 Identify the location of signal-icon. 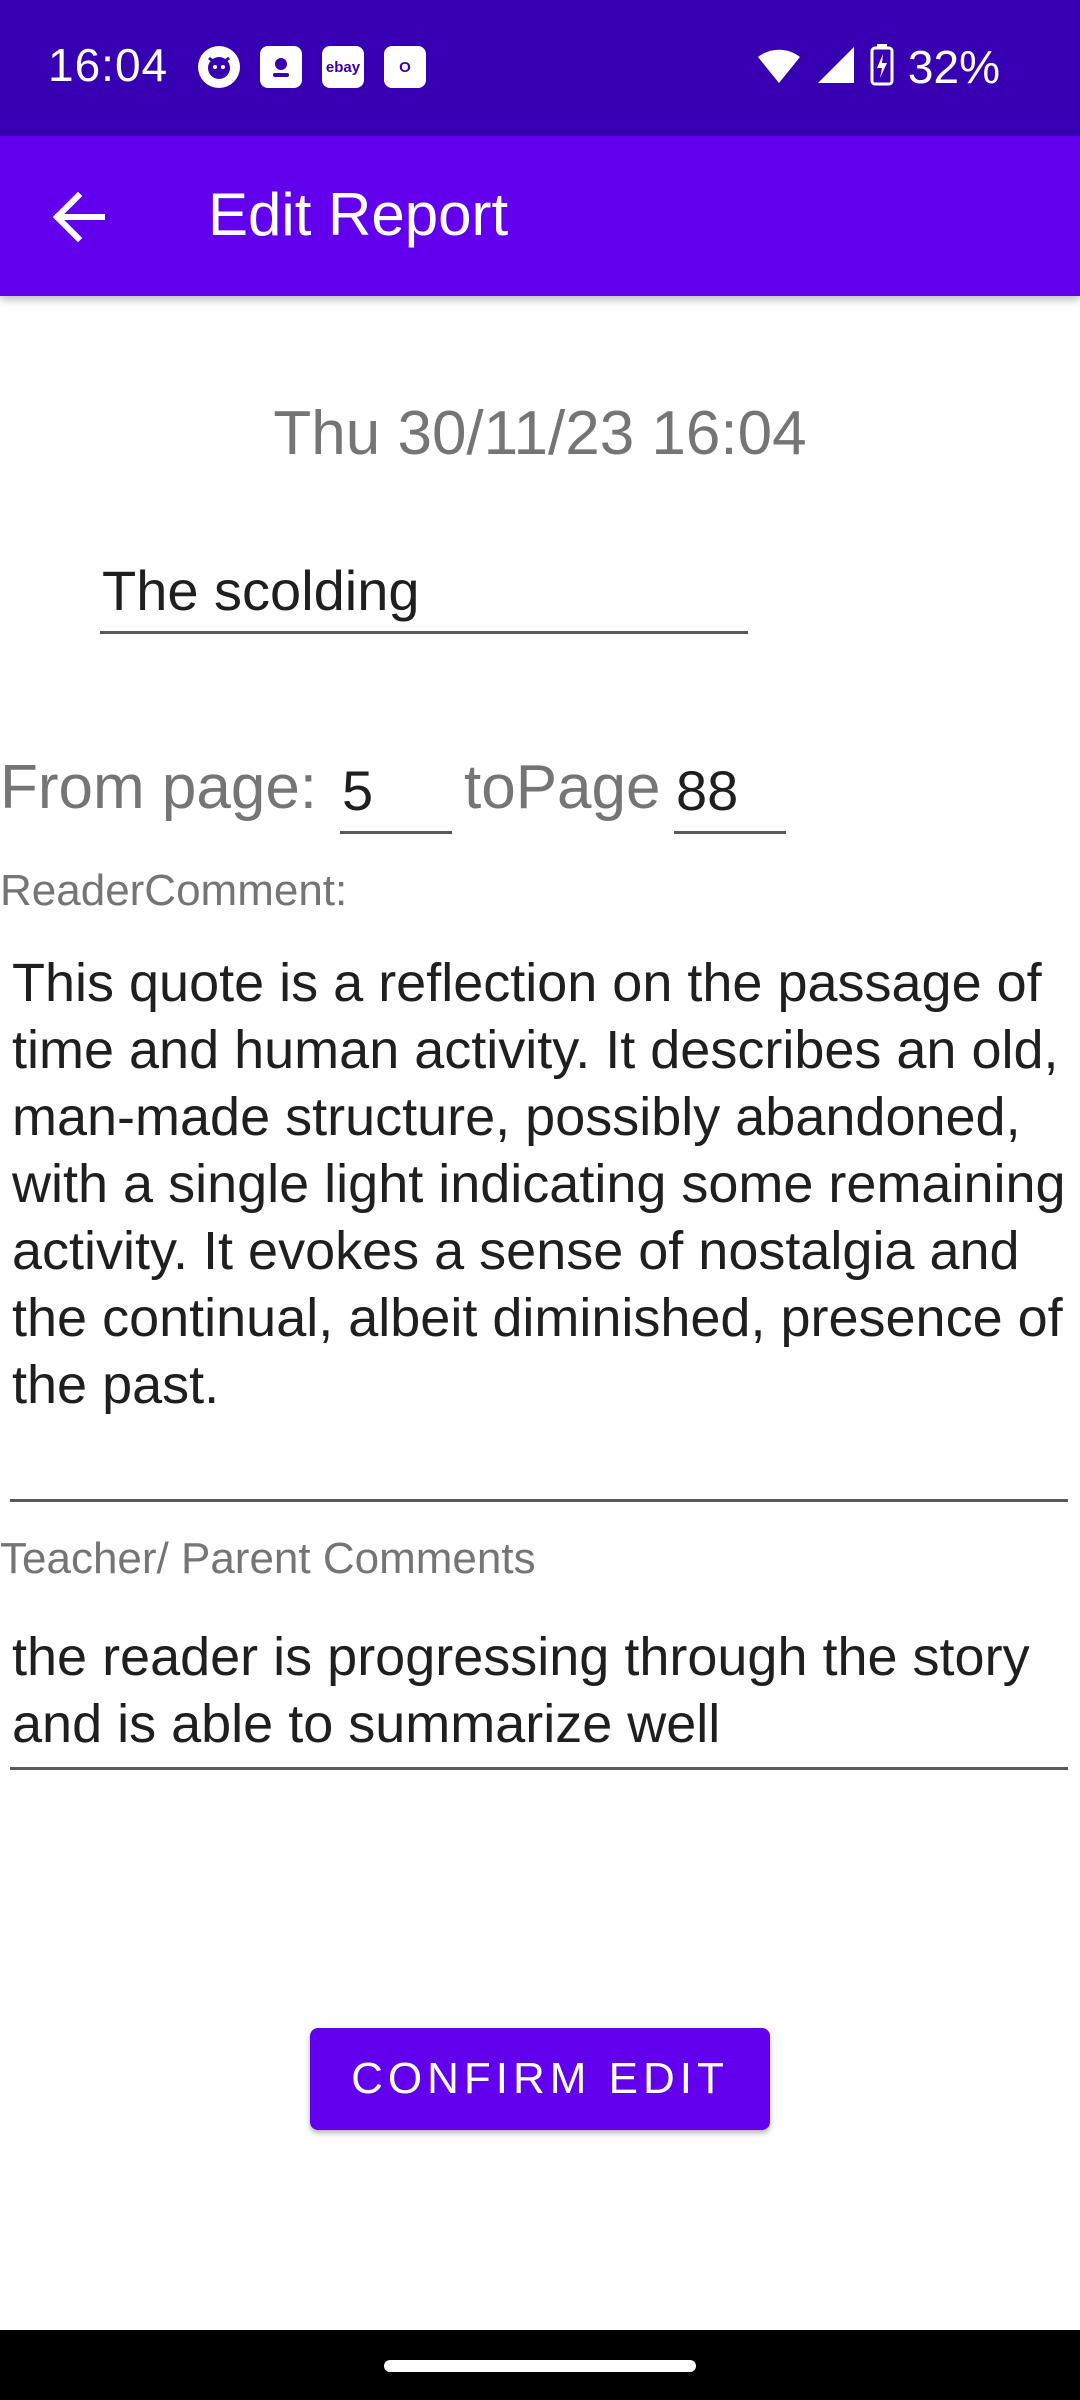
(836, 67).